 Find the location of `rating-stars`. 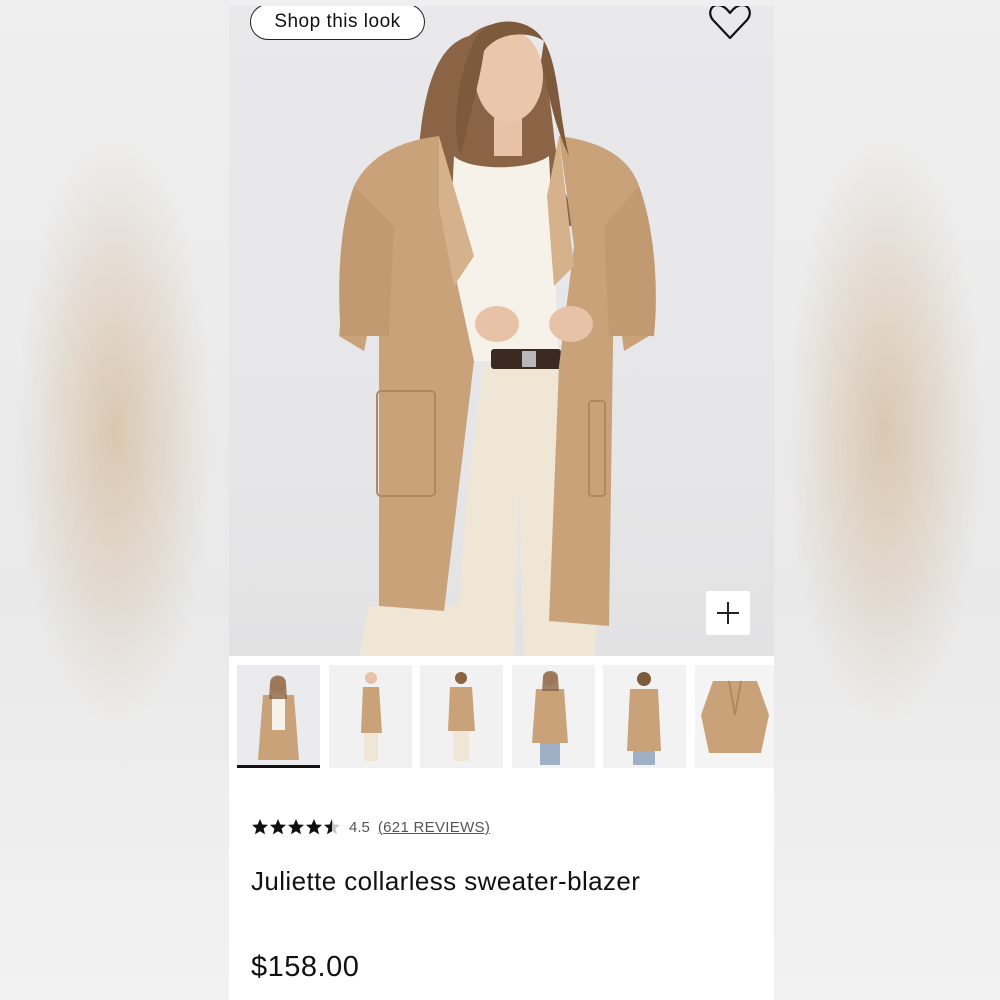

rating-stars is located at coordinates (296, 827).